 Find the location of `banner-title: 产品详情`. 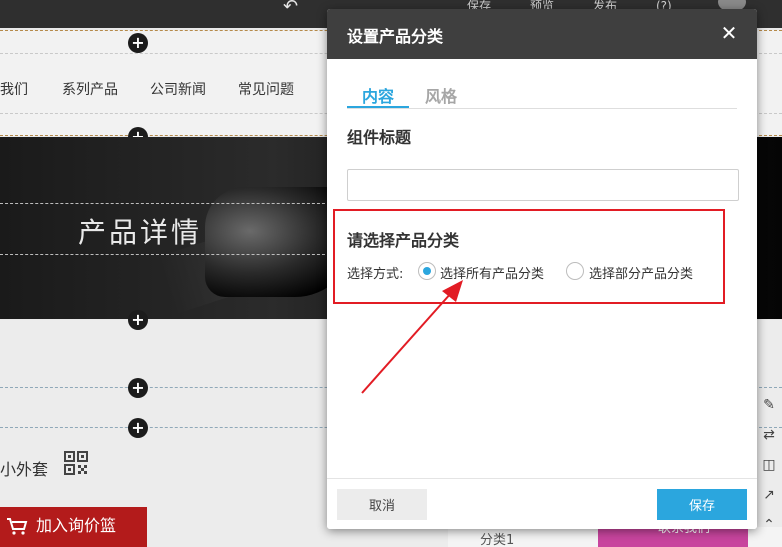

banner-title: 产品详情 is located at coordinates (140, 232).